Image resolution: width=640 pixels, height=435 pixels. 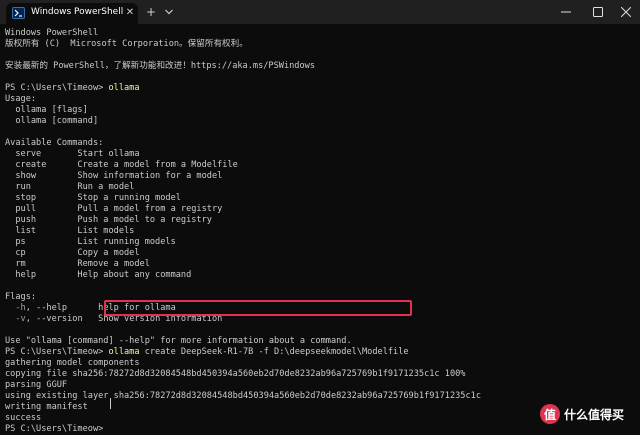 I want to click on line-text: push Push a model to a registry, so click(x=108, y=220).